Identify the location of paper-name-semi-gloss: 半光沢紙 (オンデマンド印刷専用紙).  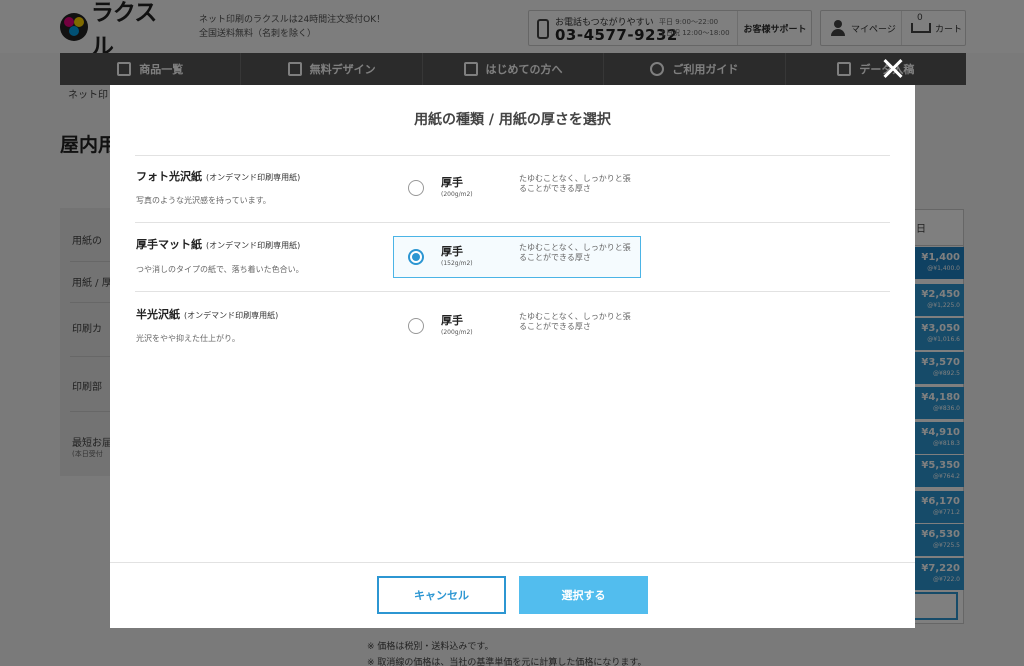
(207, 314).